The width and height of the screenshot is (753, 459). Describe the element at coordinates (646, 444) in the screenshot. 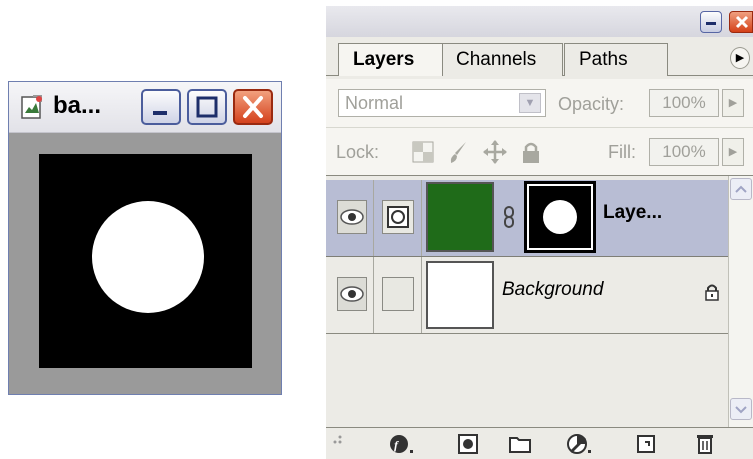

I see `new-layer-icon` at that location.